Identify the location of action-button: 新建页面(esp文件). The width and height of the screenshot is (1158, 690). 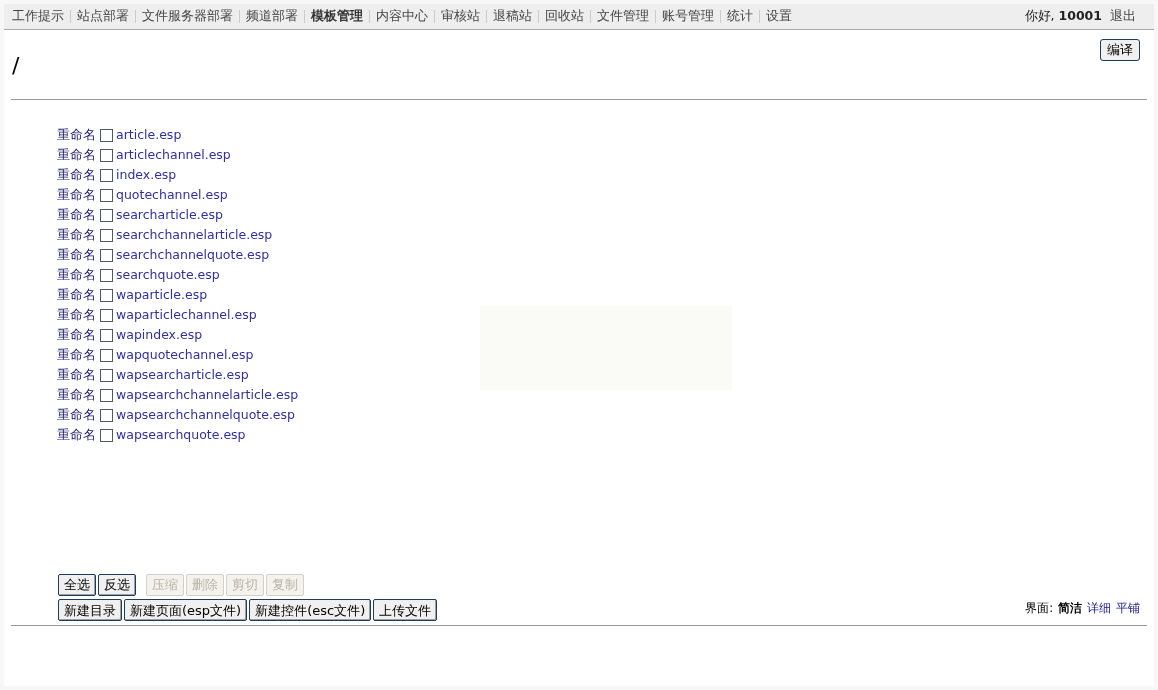
(186, 610).